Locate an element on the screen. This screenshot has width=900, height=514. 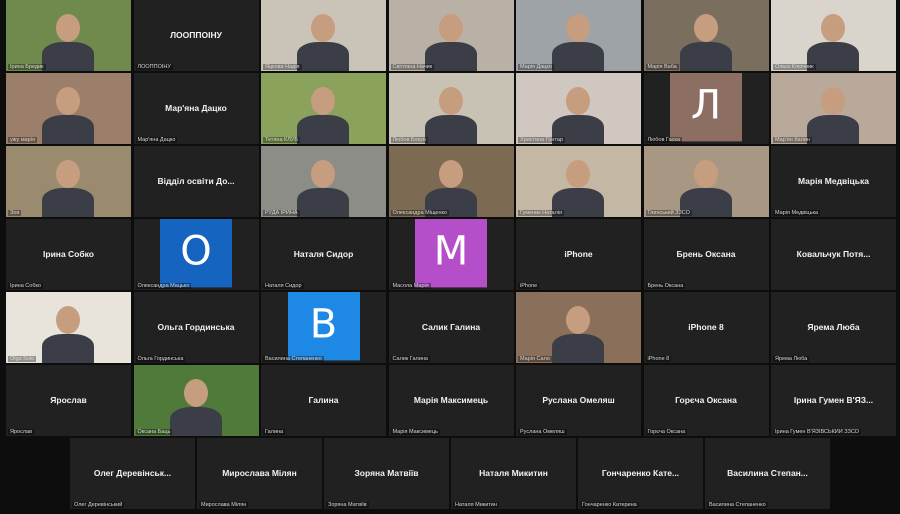
participant-tile: Оксана Баць is located at coordinates (196, 400).